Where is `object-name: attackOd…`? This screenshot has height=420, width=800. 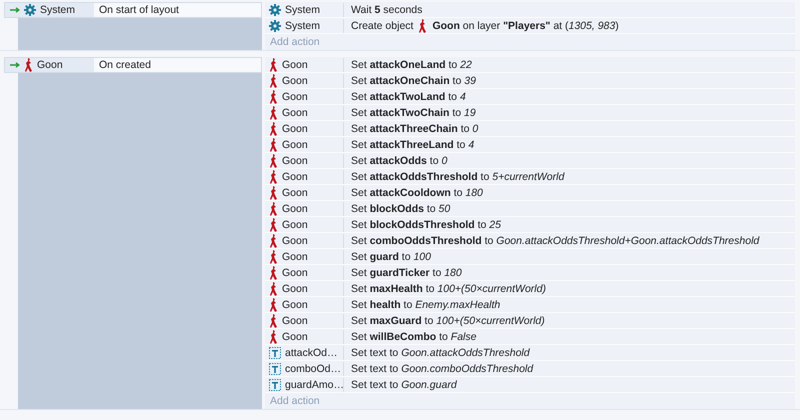 object-name: attackOd… is located at coordinates (311, 352).